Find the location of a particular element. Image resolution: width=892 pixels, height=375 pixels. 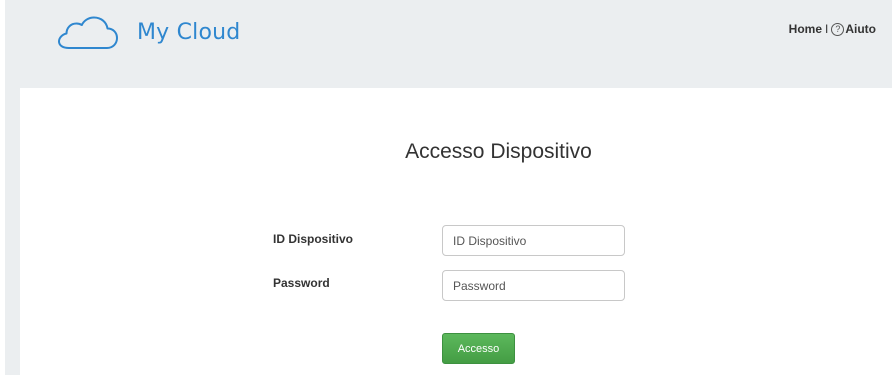

login-button: Accesso is located at coordinates (478, 348).